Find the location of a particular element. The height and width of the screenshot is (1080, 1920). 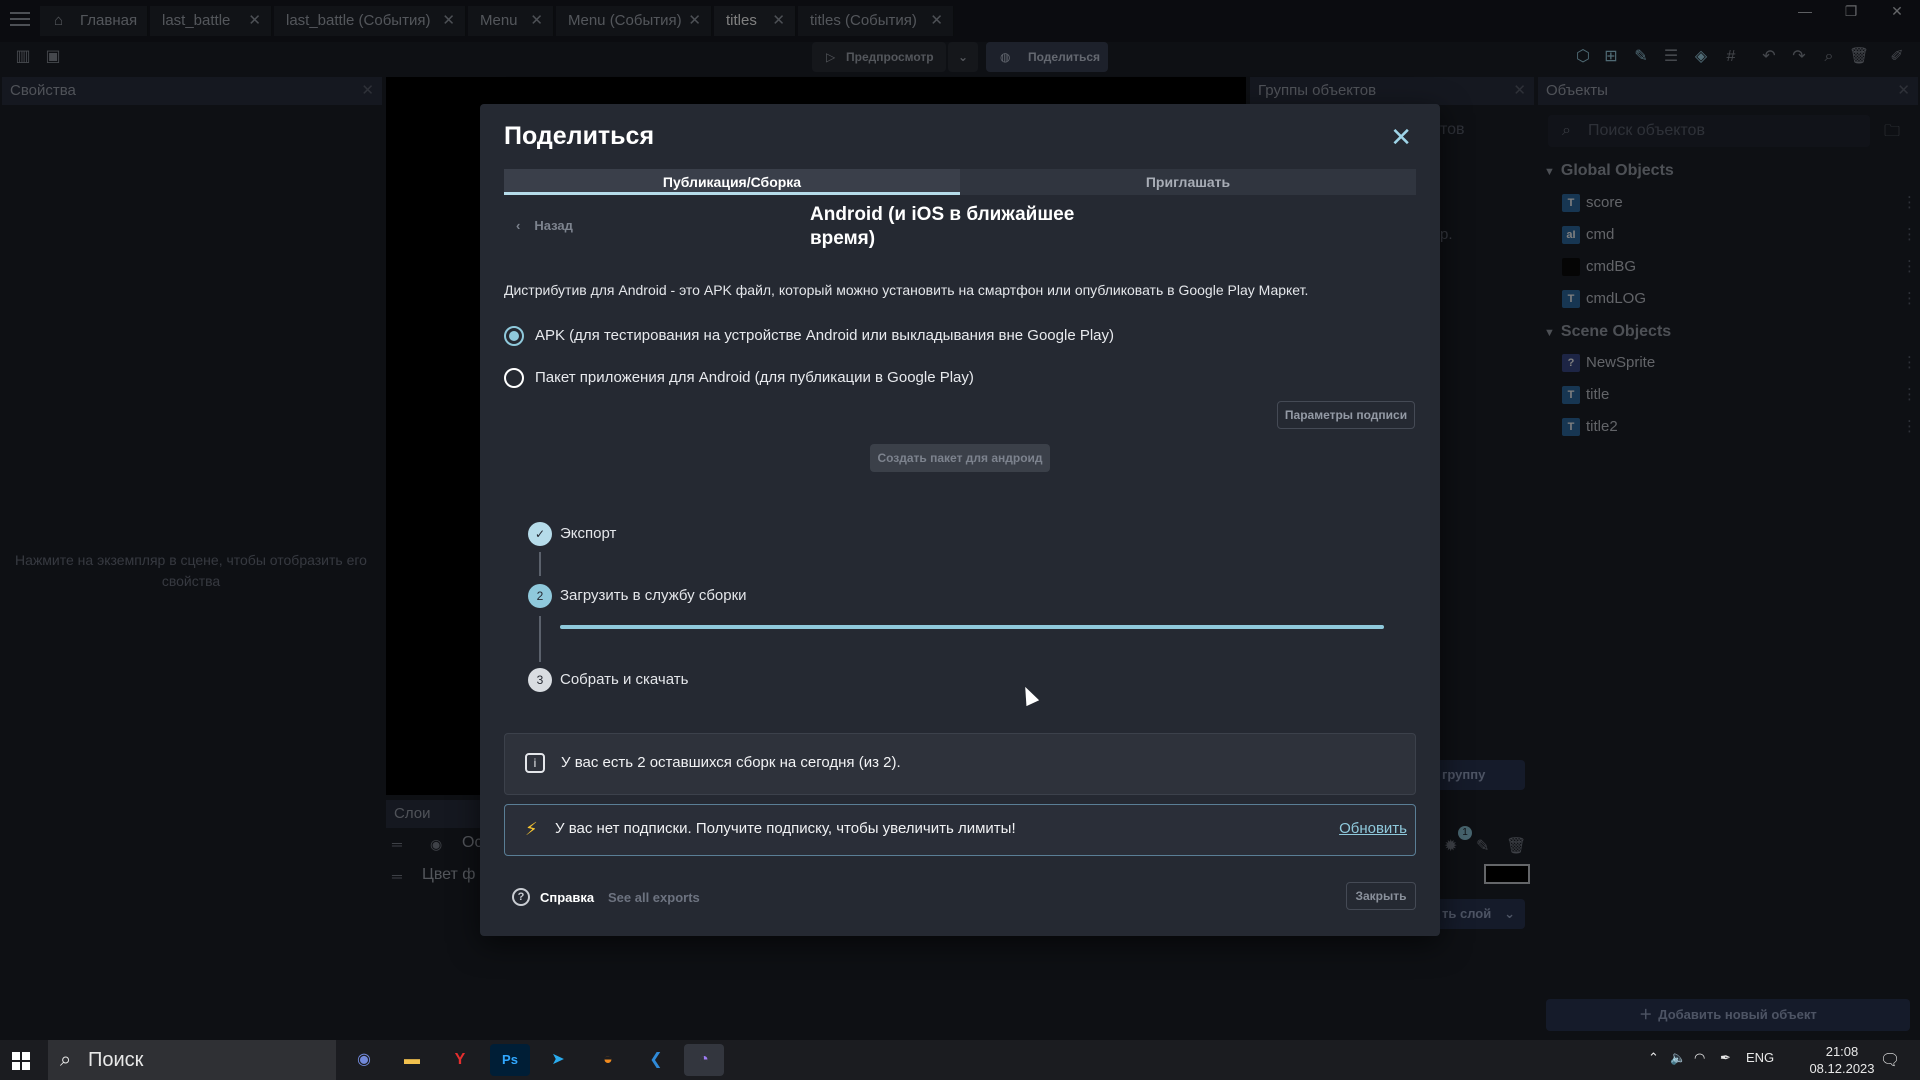

dialog-title: Поделиться is located at coordinates (579, 136).